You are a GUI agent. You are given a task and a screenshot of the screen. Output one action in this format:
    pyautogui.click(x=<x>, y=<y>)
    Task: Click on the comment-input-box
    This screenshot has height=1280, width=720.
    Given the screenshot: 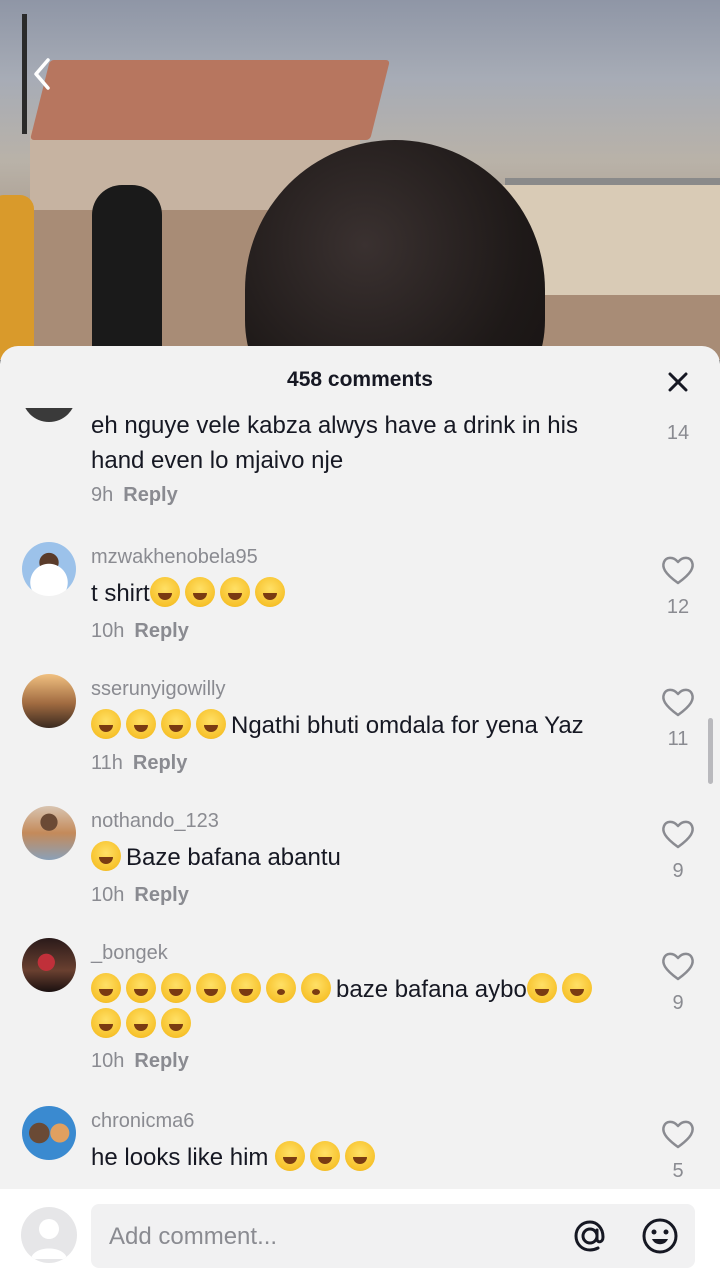 What is the action you would take?
    pyautogui.click(x=393, y=1237)
    